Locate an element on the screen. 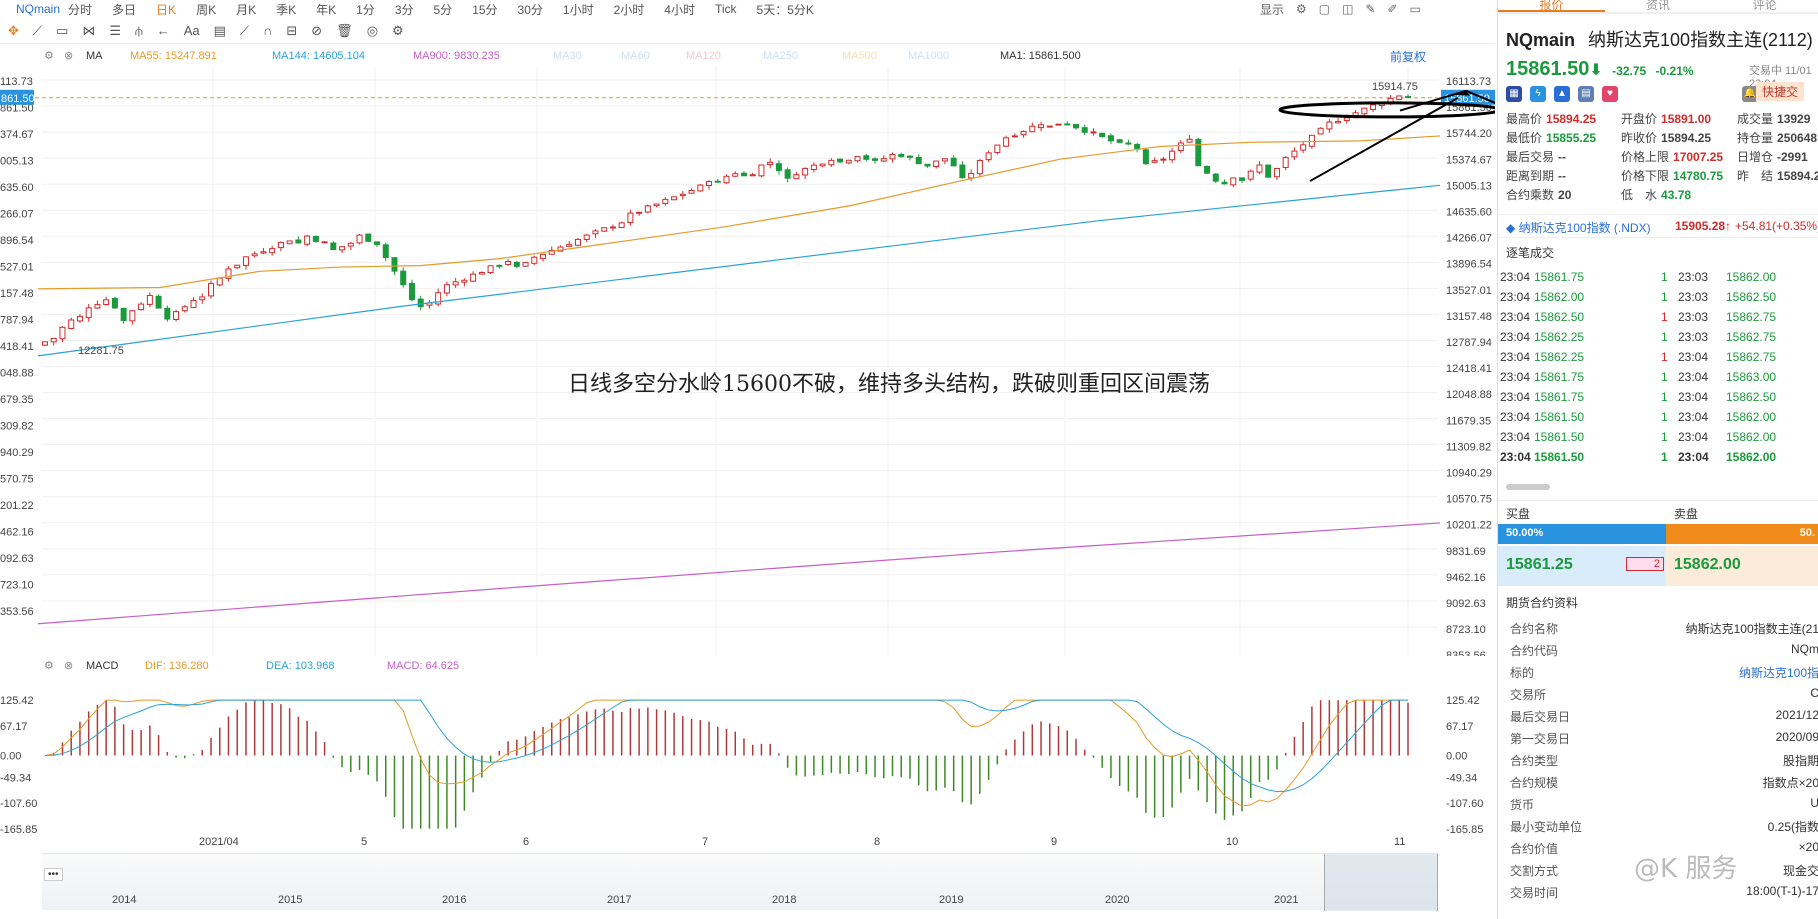 The image size is (1818, 919). rect-tool-icon: ▭ is located at coordinates (62, 31).